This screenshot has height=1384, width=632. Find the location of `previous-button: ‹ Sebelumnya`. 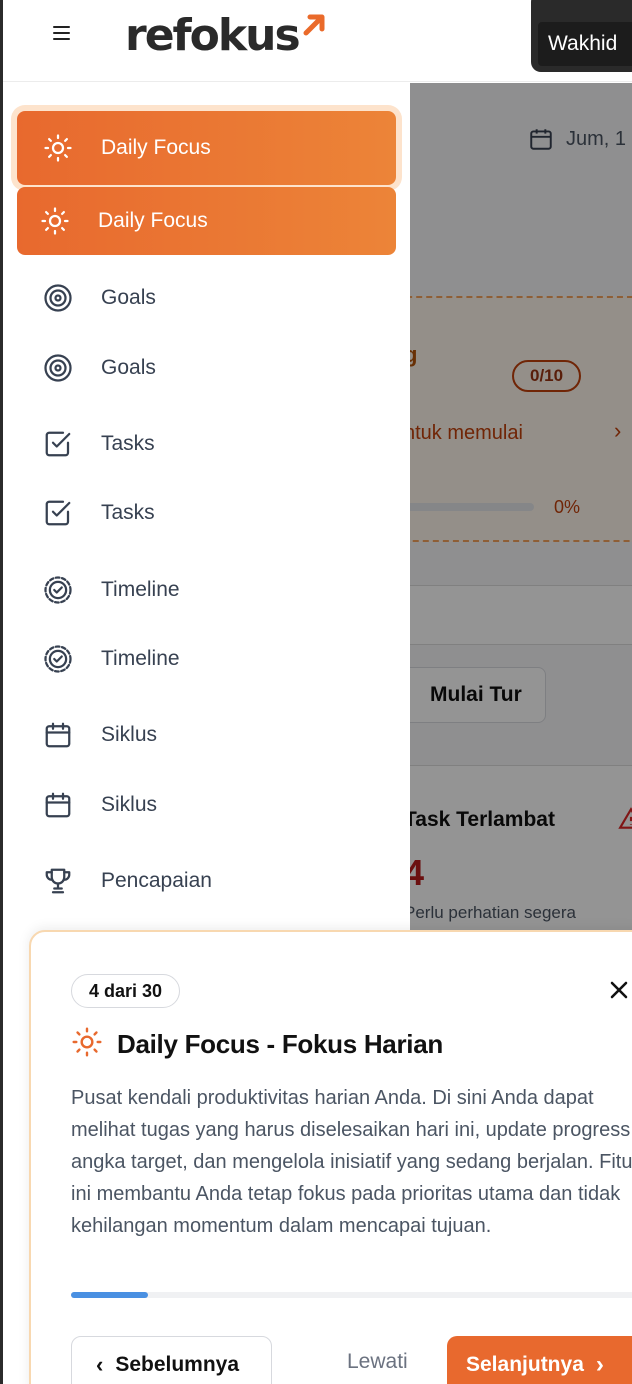

previous-button: ‹ Sebelumnya is located at coordinates (171, 1360).